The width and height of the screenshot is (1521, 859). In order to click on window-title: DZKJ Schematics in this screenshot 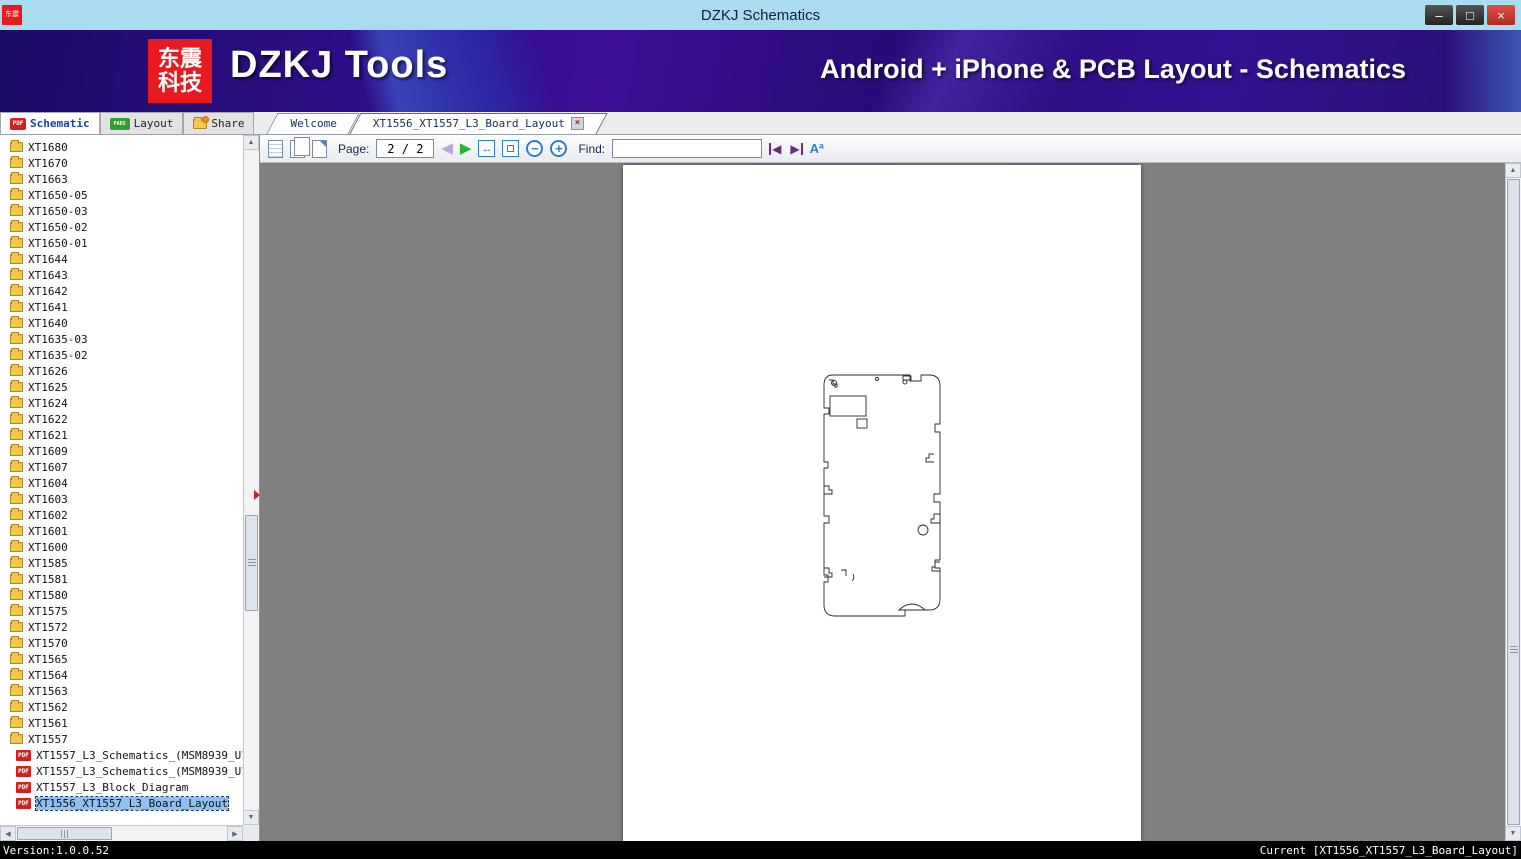, I will do `click(760, 15)`.